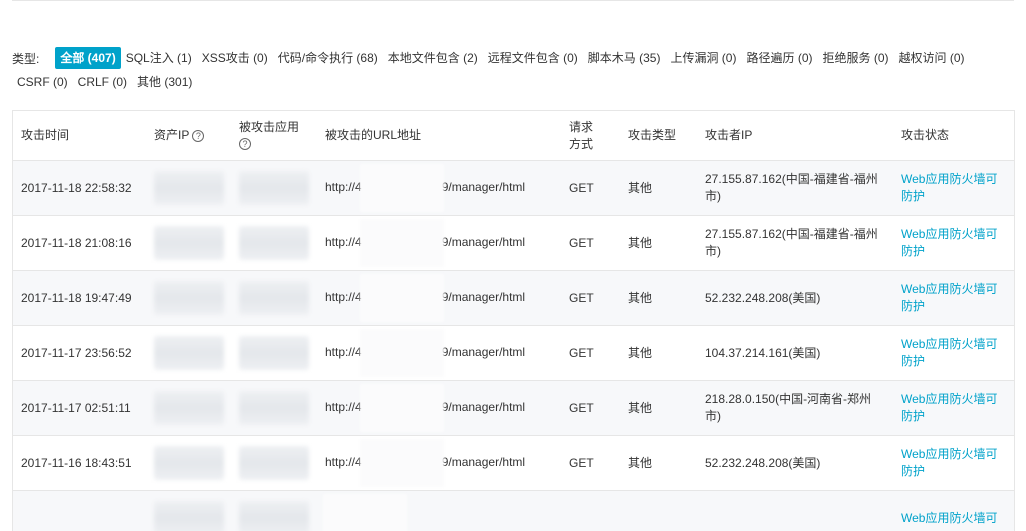 Image resolution: width=1026 pixels, height=531 pixels. Describe the element at coordinates (590, 136) in the screenshot. I see `col-request-method: 请求方式` at that location.